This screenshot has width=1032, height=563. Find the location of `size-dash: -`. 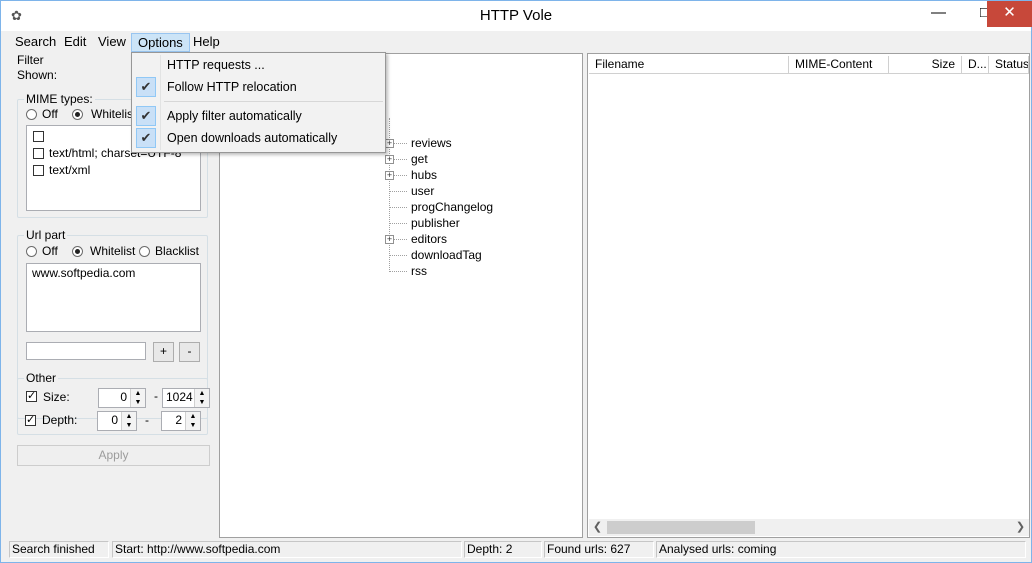

size-dash: - is located at coordinates (156, 396).